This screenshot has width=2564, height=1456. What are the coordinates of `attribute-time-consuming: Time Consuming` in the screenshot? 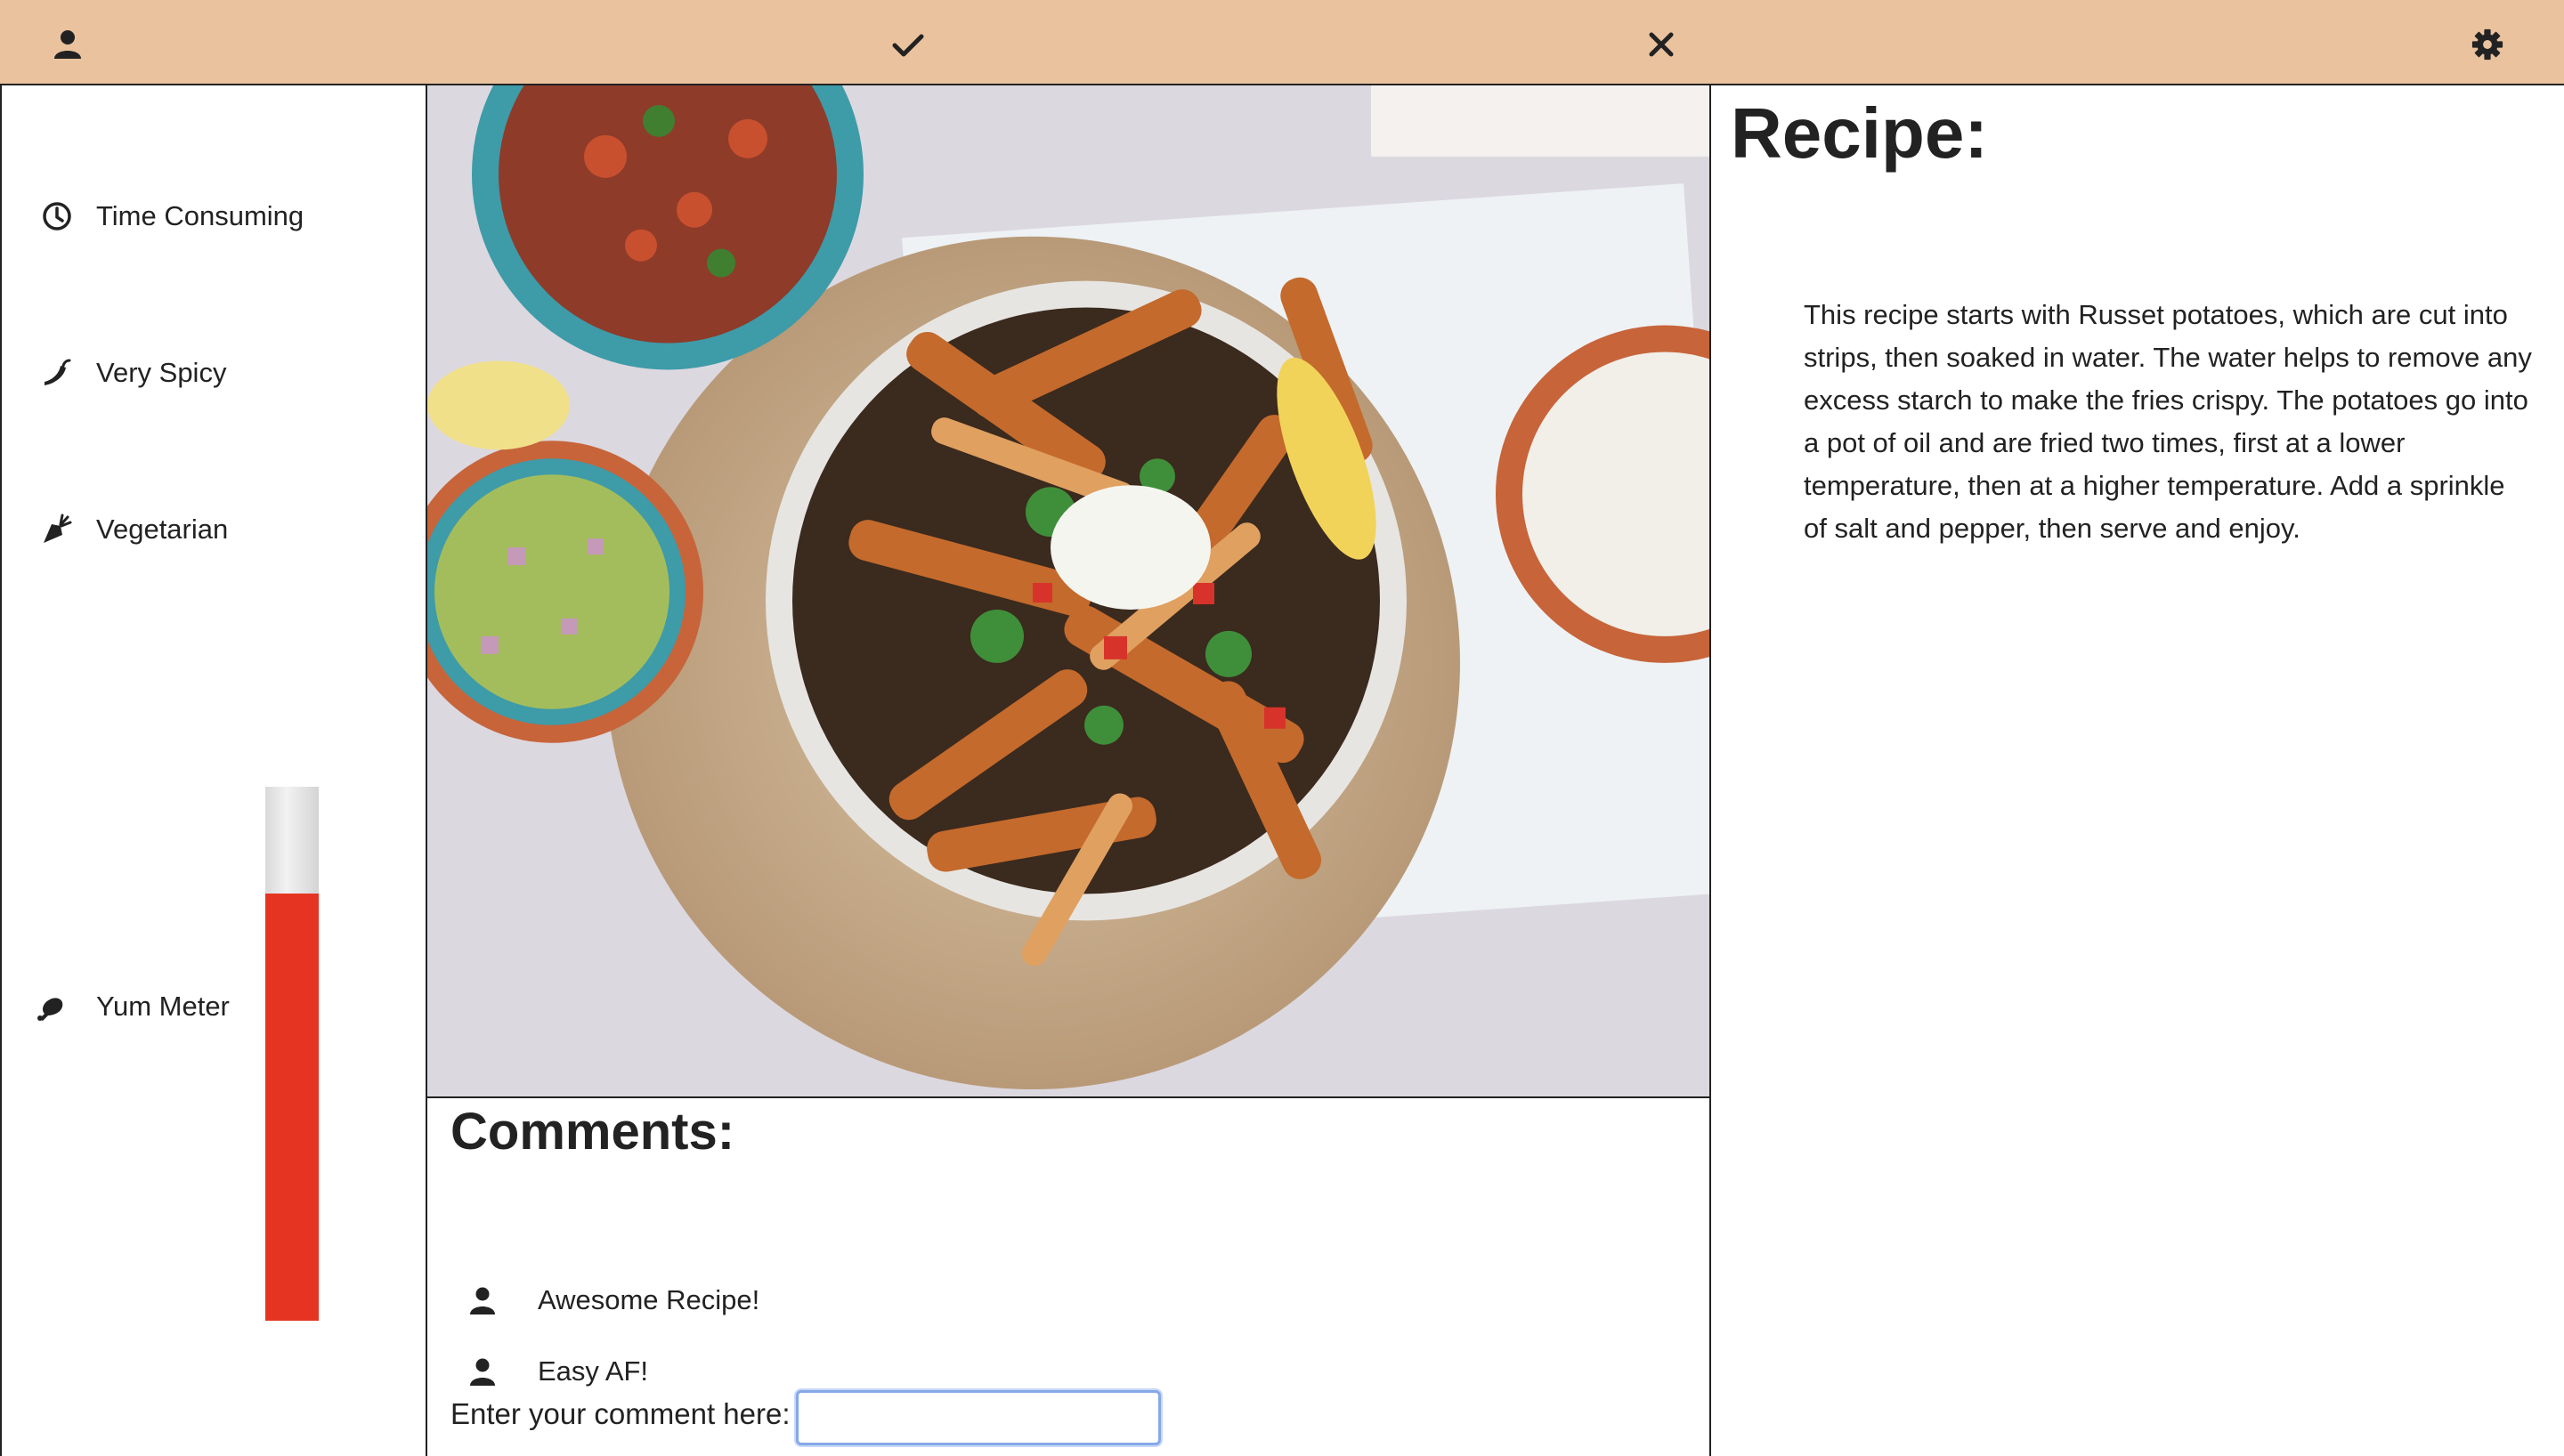 It's located at (172, 216).